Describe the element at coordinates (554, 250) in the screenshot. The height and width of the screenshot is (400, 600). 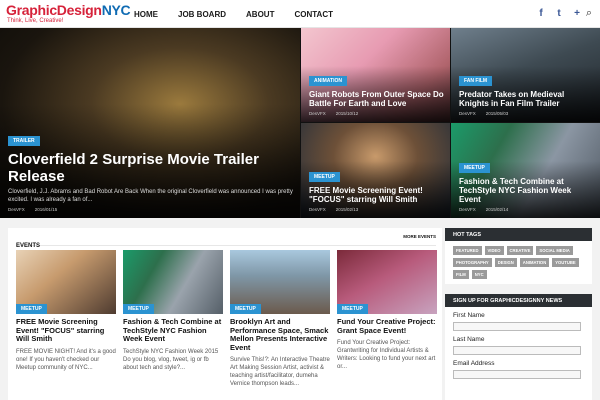
I see `tag-social-media: SOCIAL MEDIA` at that location.